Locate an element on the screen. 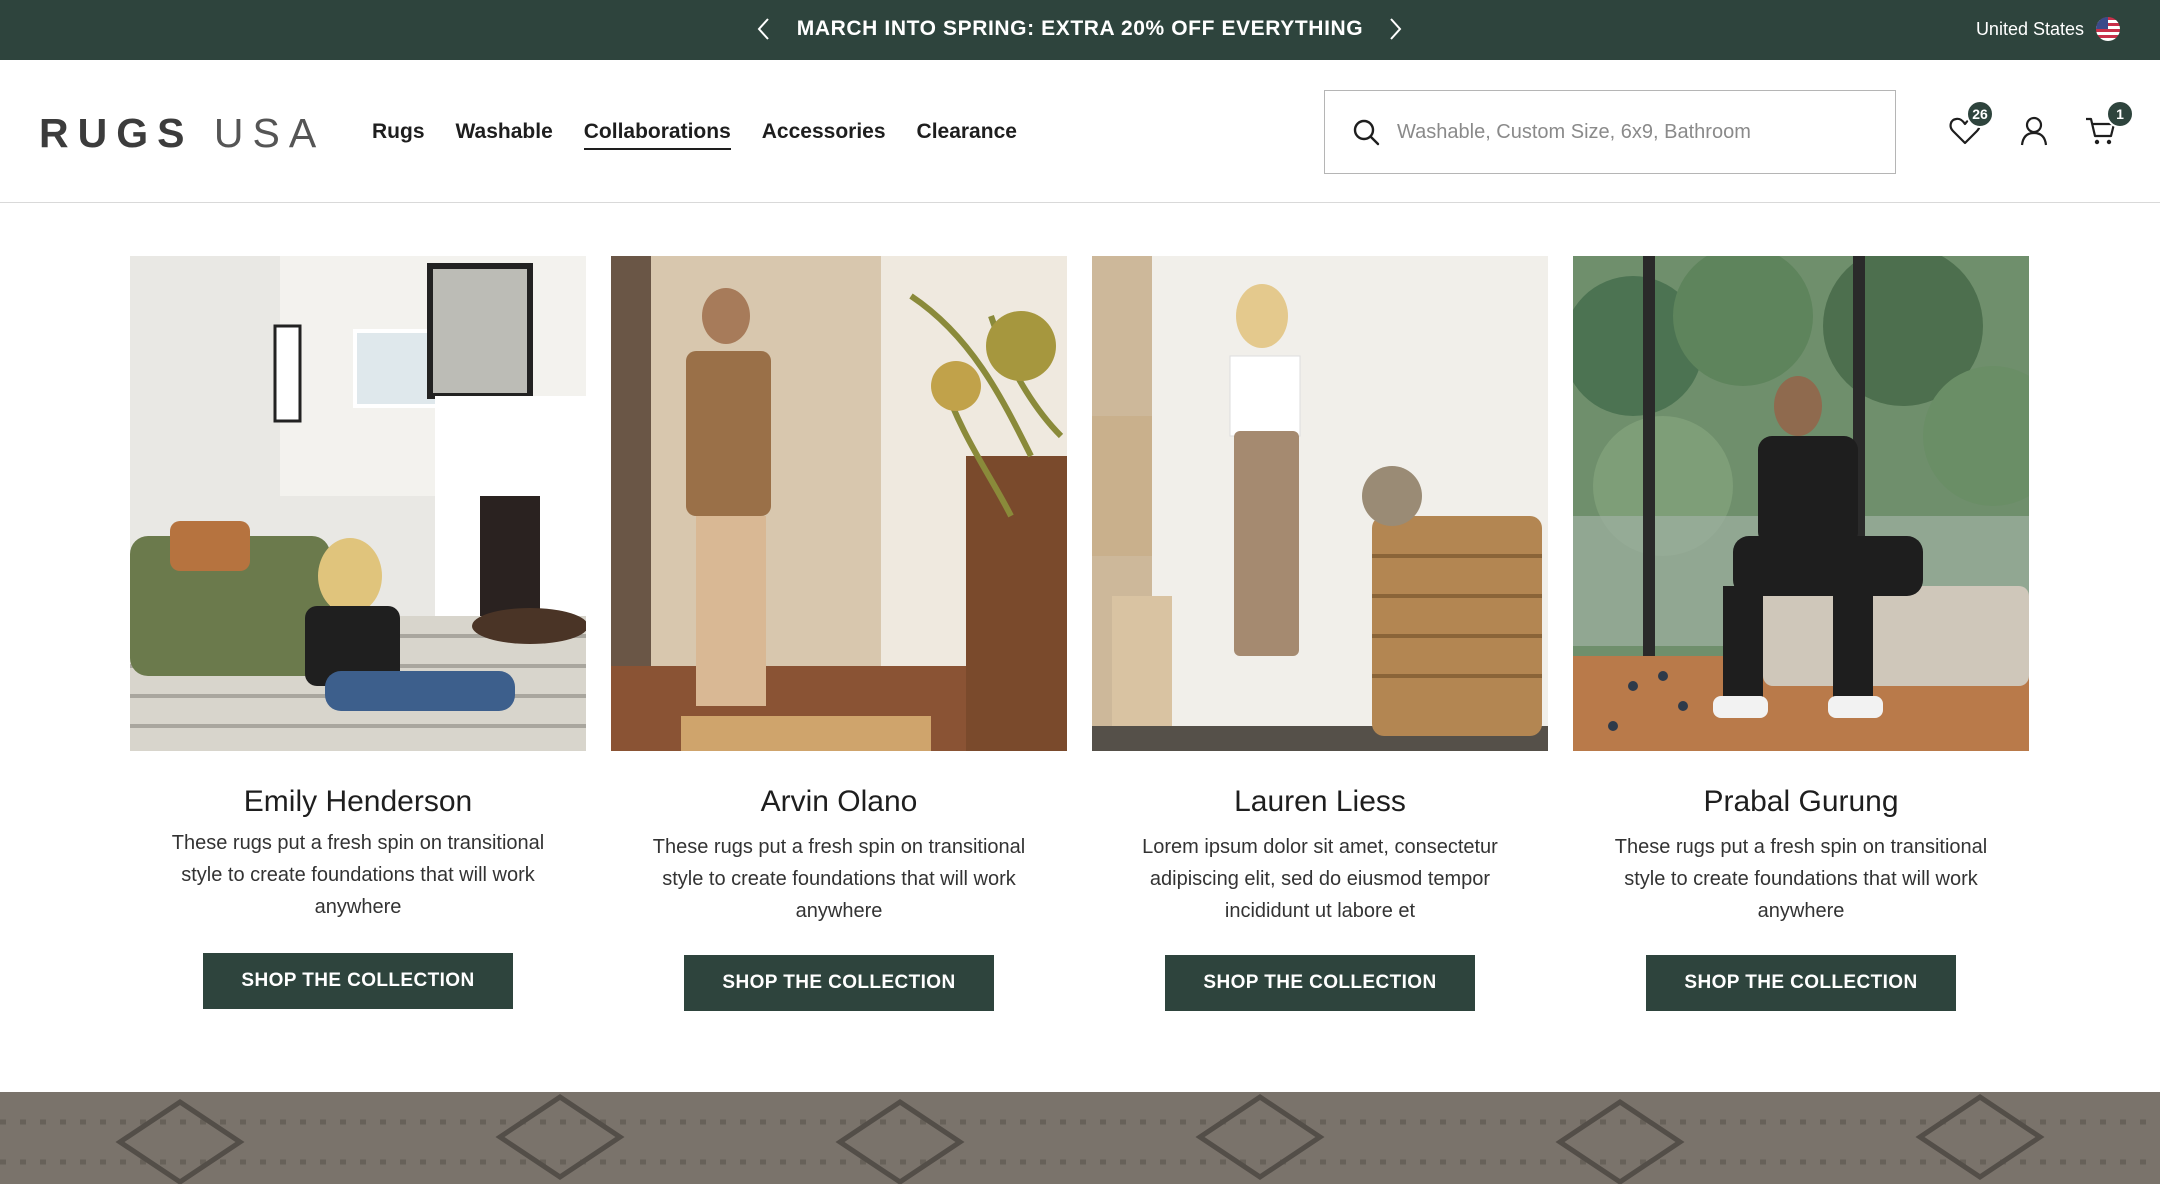 The image size is (2160, 1184). collaborator-name: Lauren Liess is located at coordinates (1320, 801).